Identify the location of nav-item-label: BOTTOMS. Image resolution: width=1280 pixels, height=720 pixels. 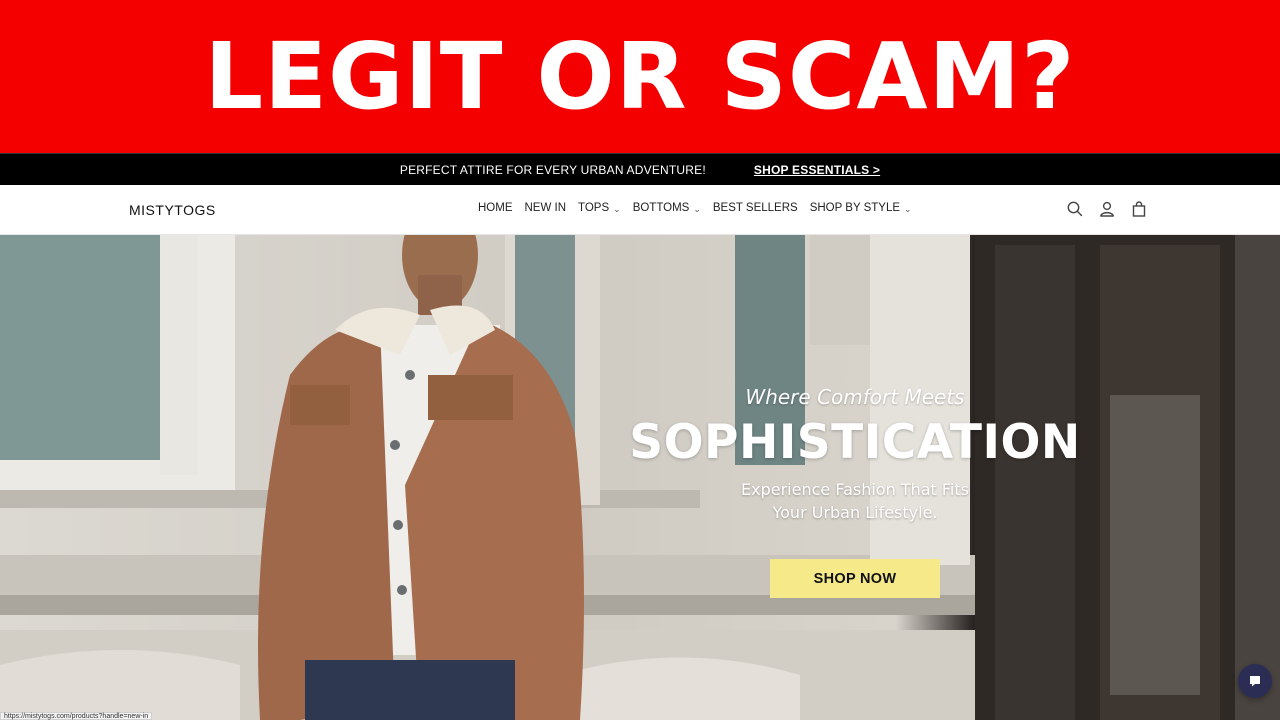
(661, 208).